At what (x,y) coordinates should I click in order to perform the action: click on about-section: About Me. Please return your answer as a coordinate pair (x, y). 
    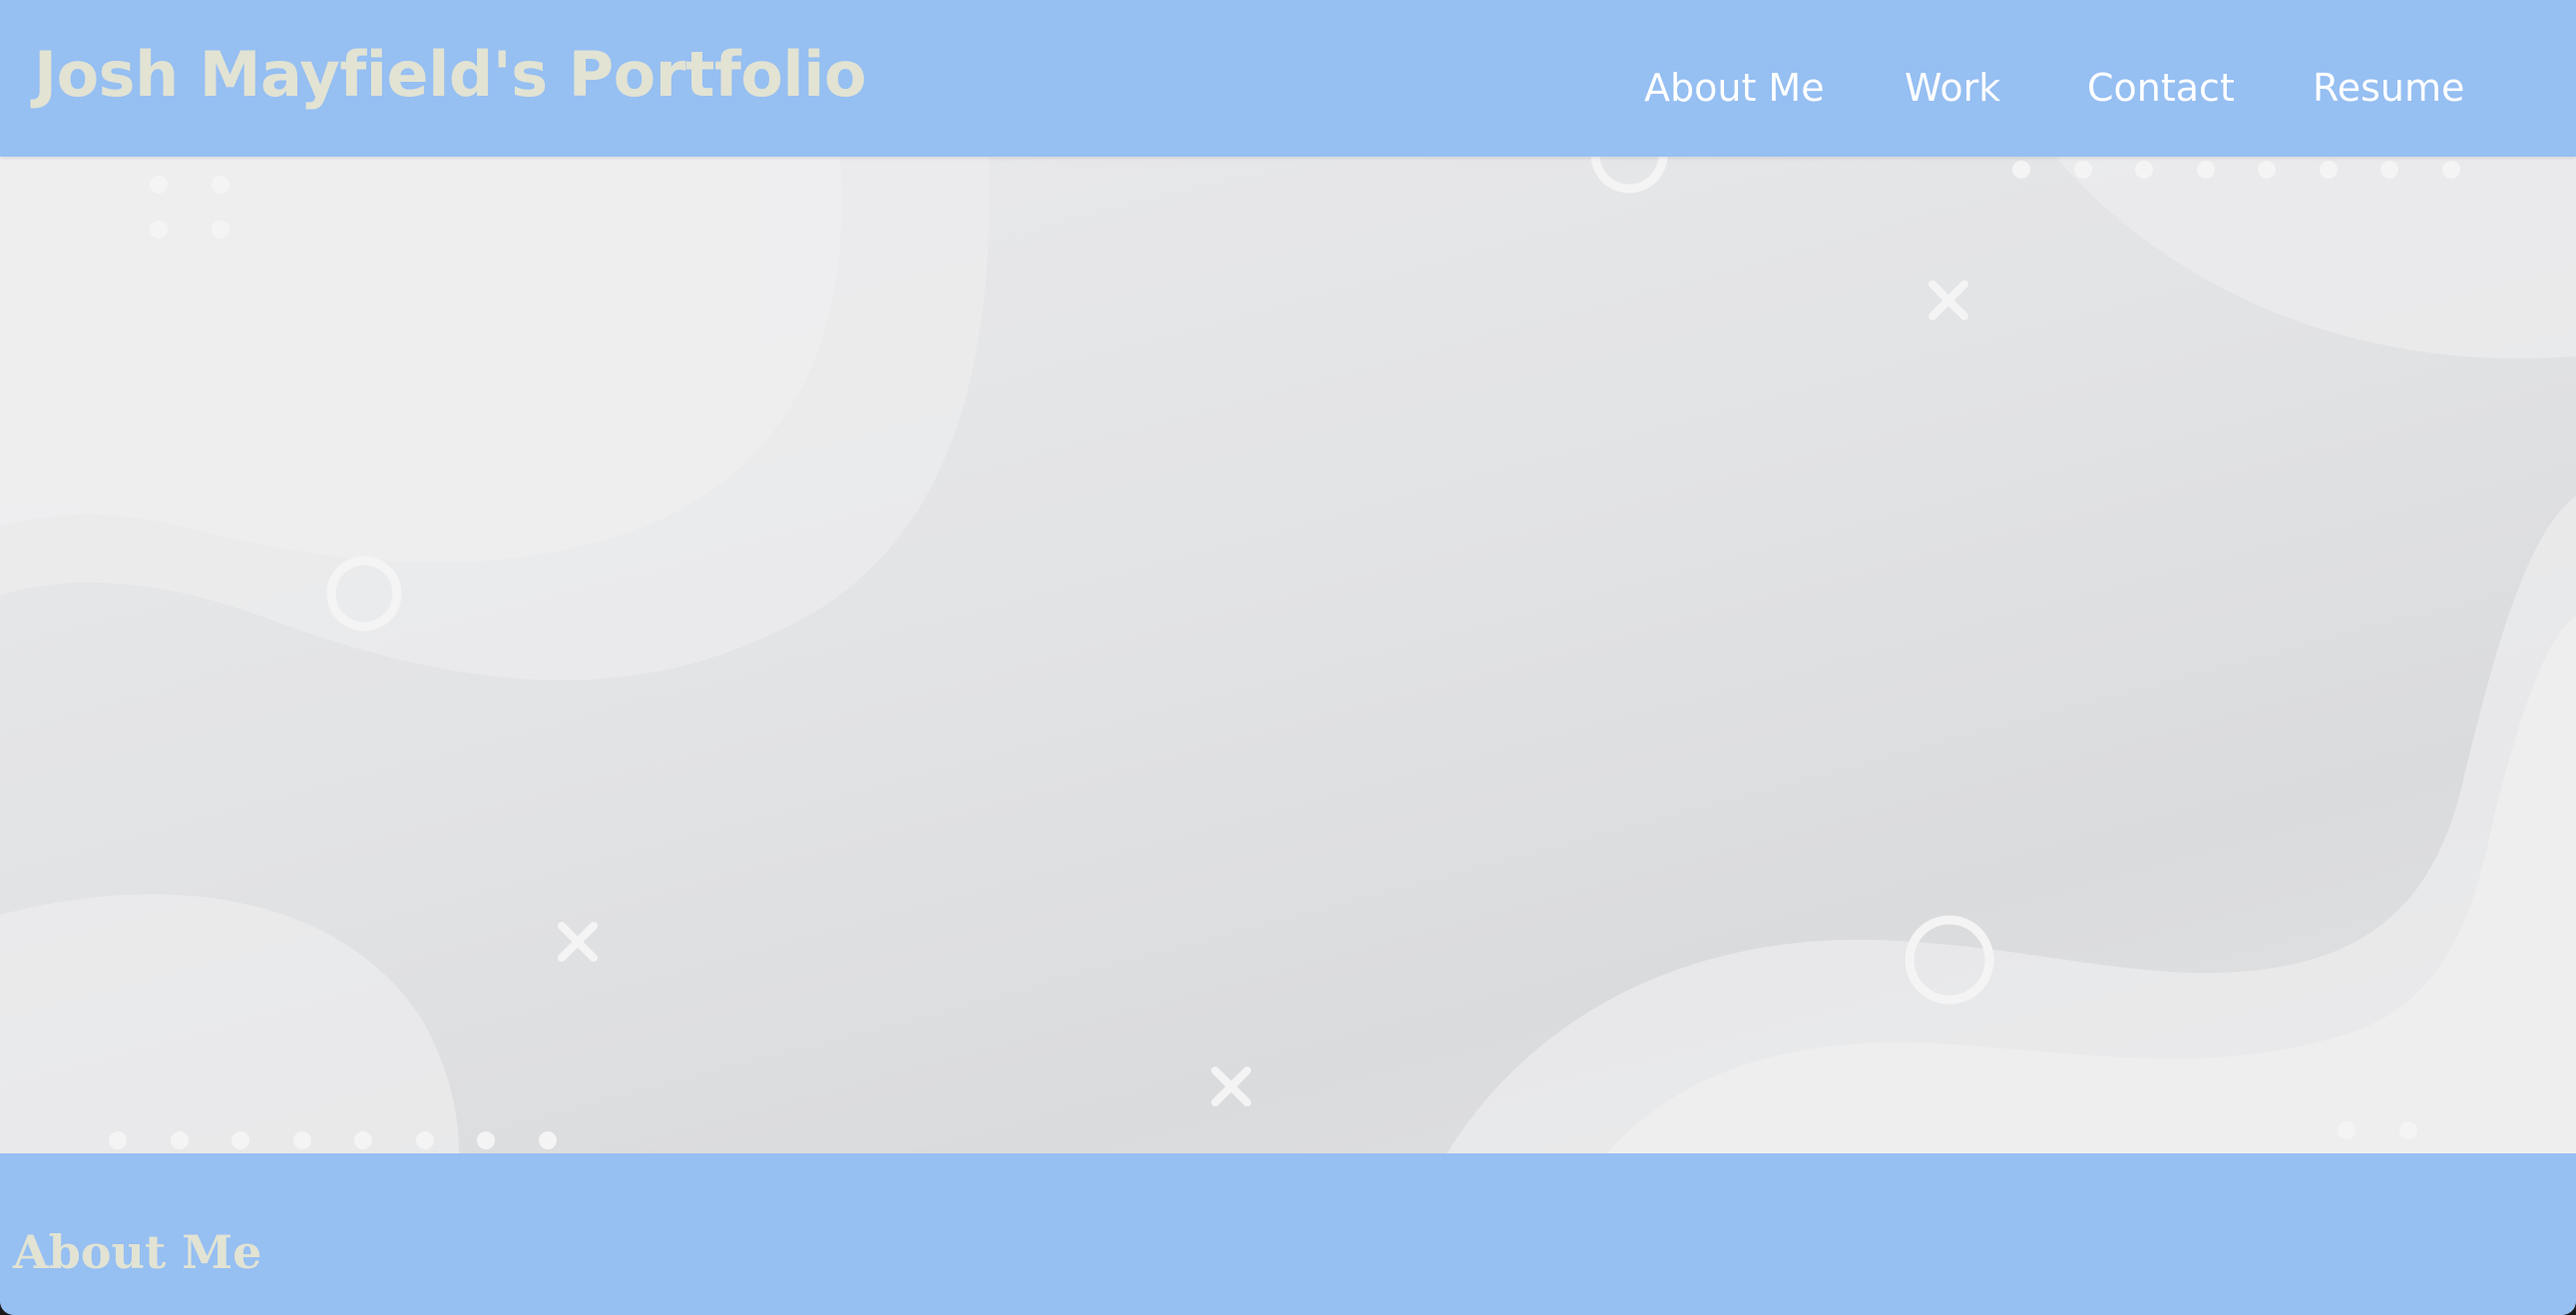
    Looking at the image, I should click on (1288, 1234).